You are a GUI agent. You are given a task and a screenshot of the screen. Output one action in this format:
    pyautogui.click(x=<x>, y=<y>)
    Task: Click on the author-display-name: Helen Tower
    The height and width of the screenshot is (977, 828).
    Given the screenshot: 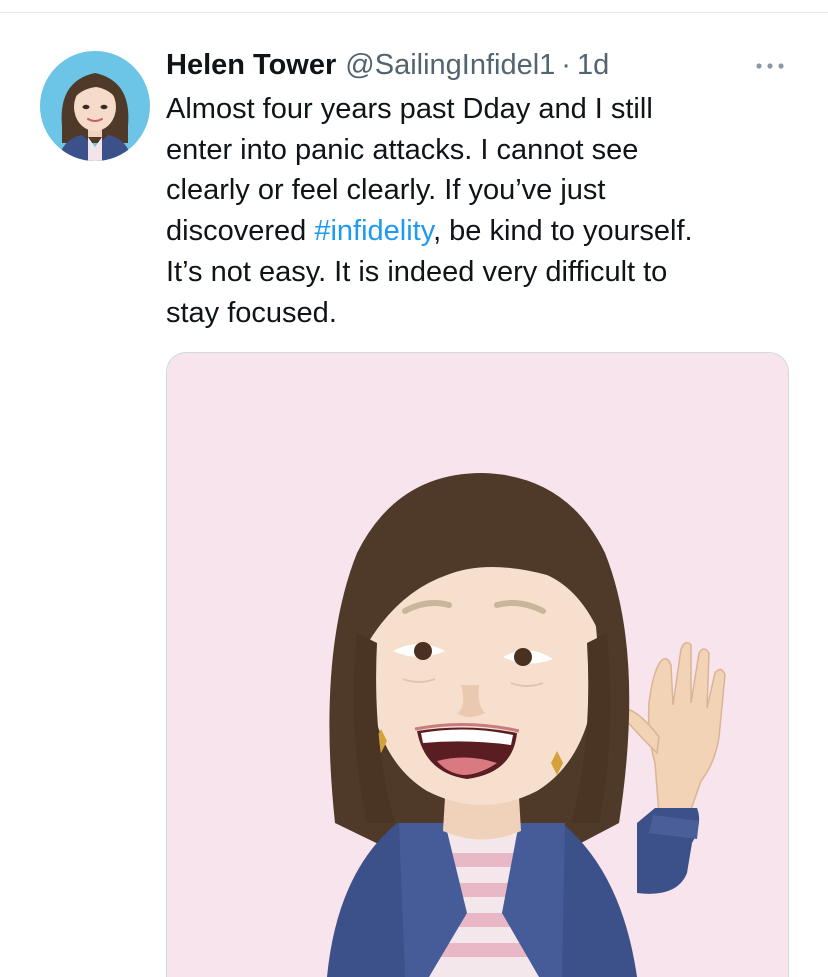 What is the action you would take?
    pyautogui.click(x=251, y=65)
    